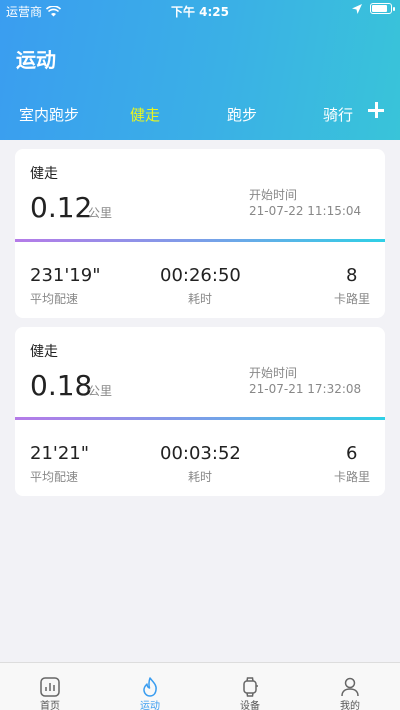 The width and height of the screenshot is (400, 710). What do you see at coordinates (145, 114) in the screenshot?
I see `tab-walk: 健走` at bounding box center [145, 114].